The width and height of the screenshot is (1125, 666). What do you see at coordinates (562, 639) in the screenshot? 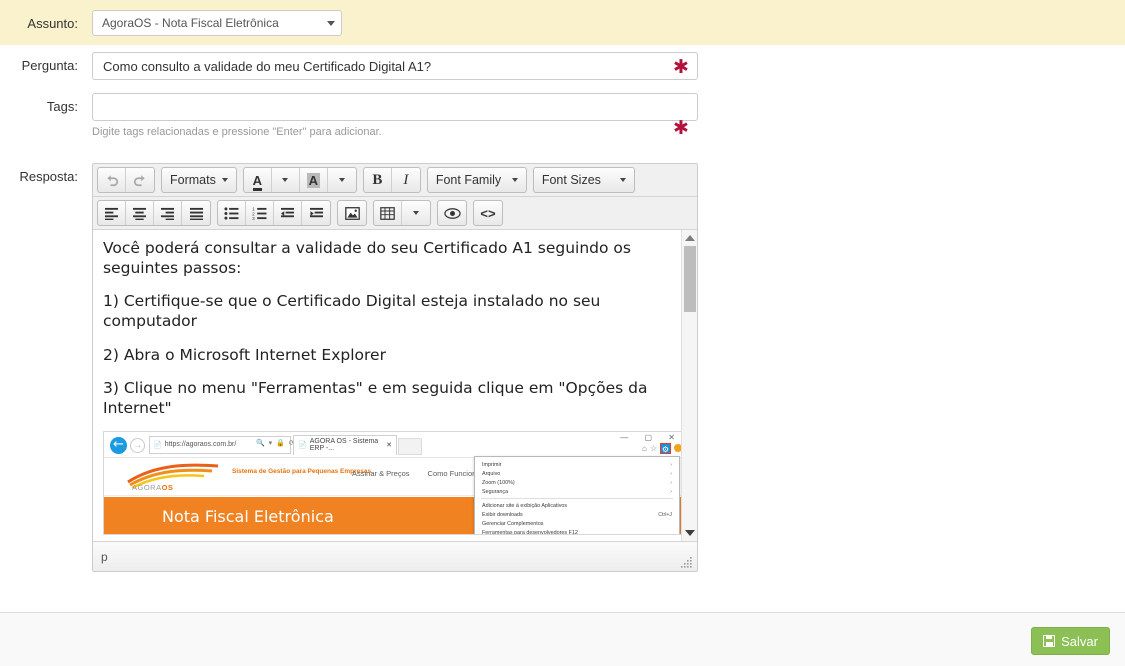
I see `page-footer: Salvar` at bounding box center [562, 639].